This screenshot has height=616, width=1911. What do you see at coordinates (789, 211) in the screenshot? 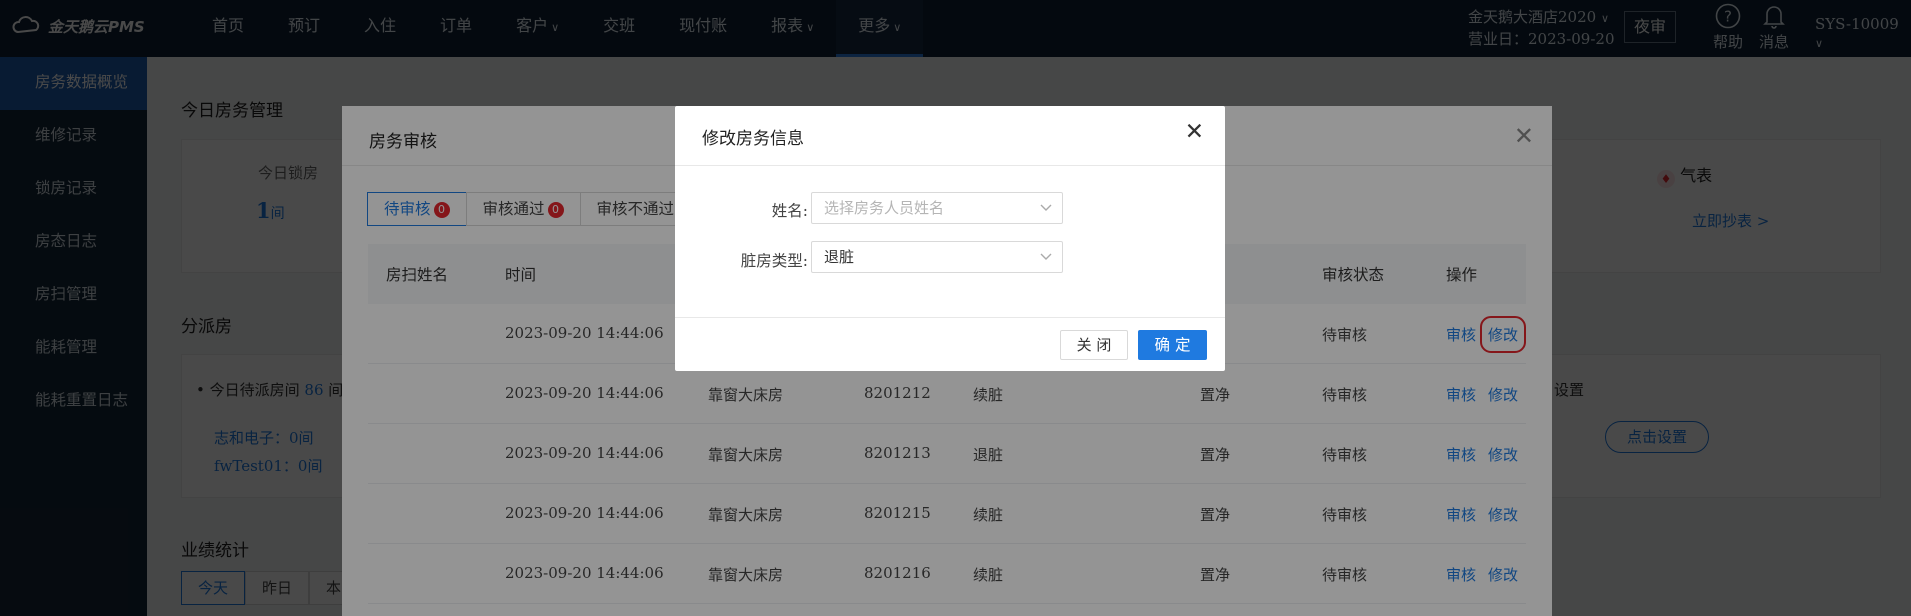
I see `name-label: 姓名:` at bounding box center [789, 211].